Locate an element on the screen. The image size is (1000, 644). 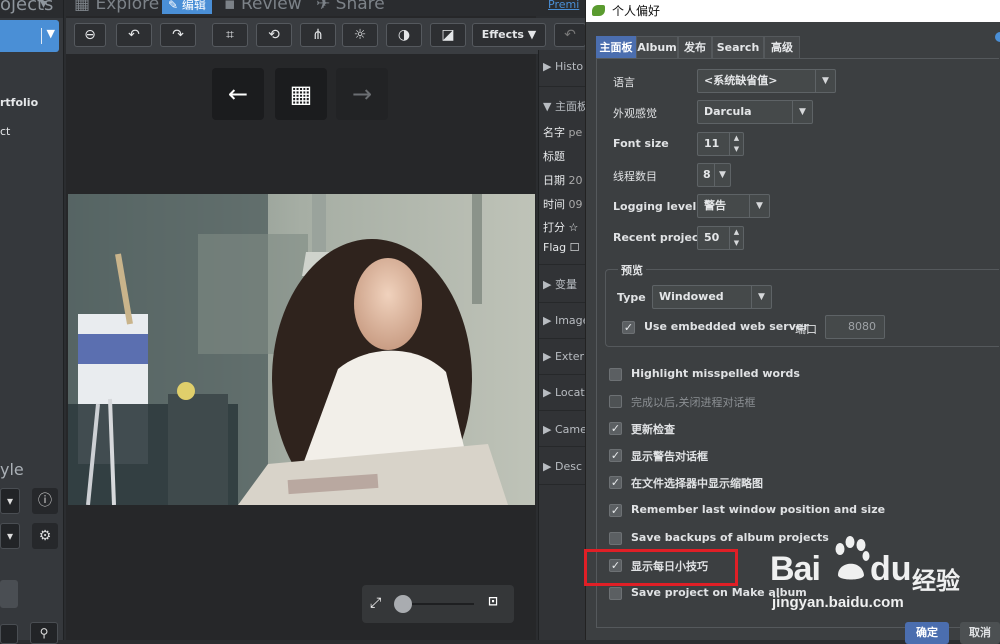
style-label: yle is located at coordinates (12, 469).